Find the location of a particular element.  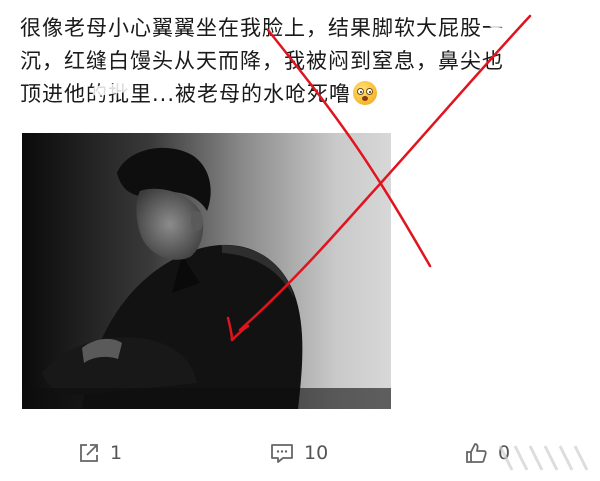

comment-count: 10 is located at coordinates (316, 453).